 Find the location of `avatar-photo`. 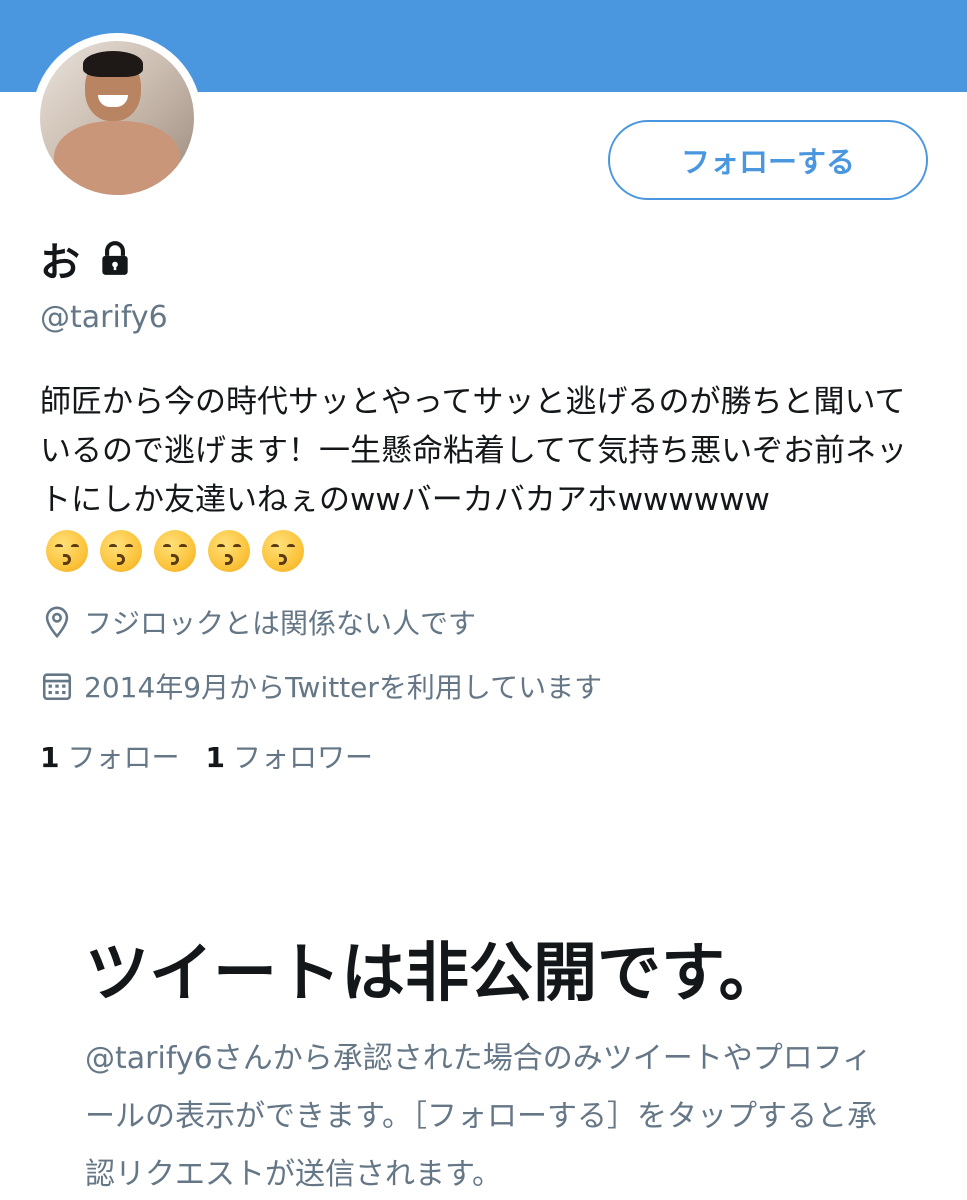

avatar-photo is located at coordinates (117, 118).